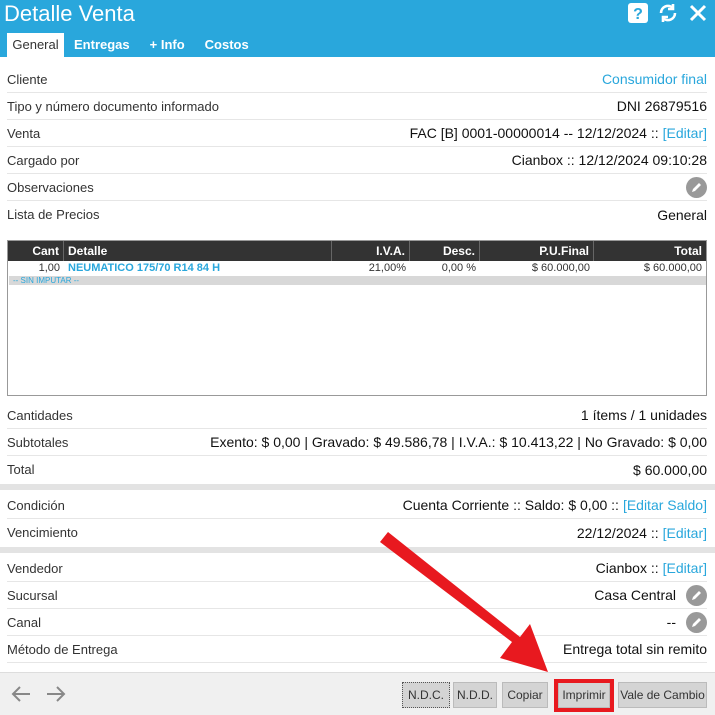 The image size is (715, 715). Describe the element at coordinates (102, 45) in the screenshot. I see `tab-entregas: Entregas` at that location.